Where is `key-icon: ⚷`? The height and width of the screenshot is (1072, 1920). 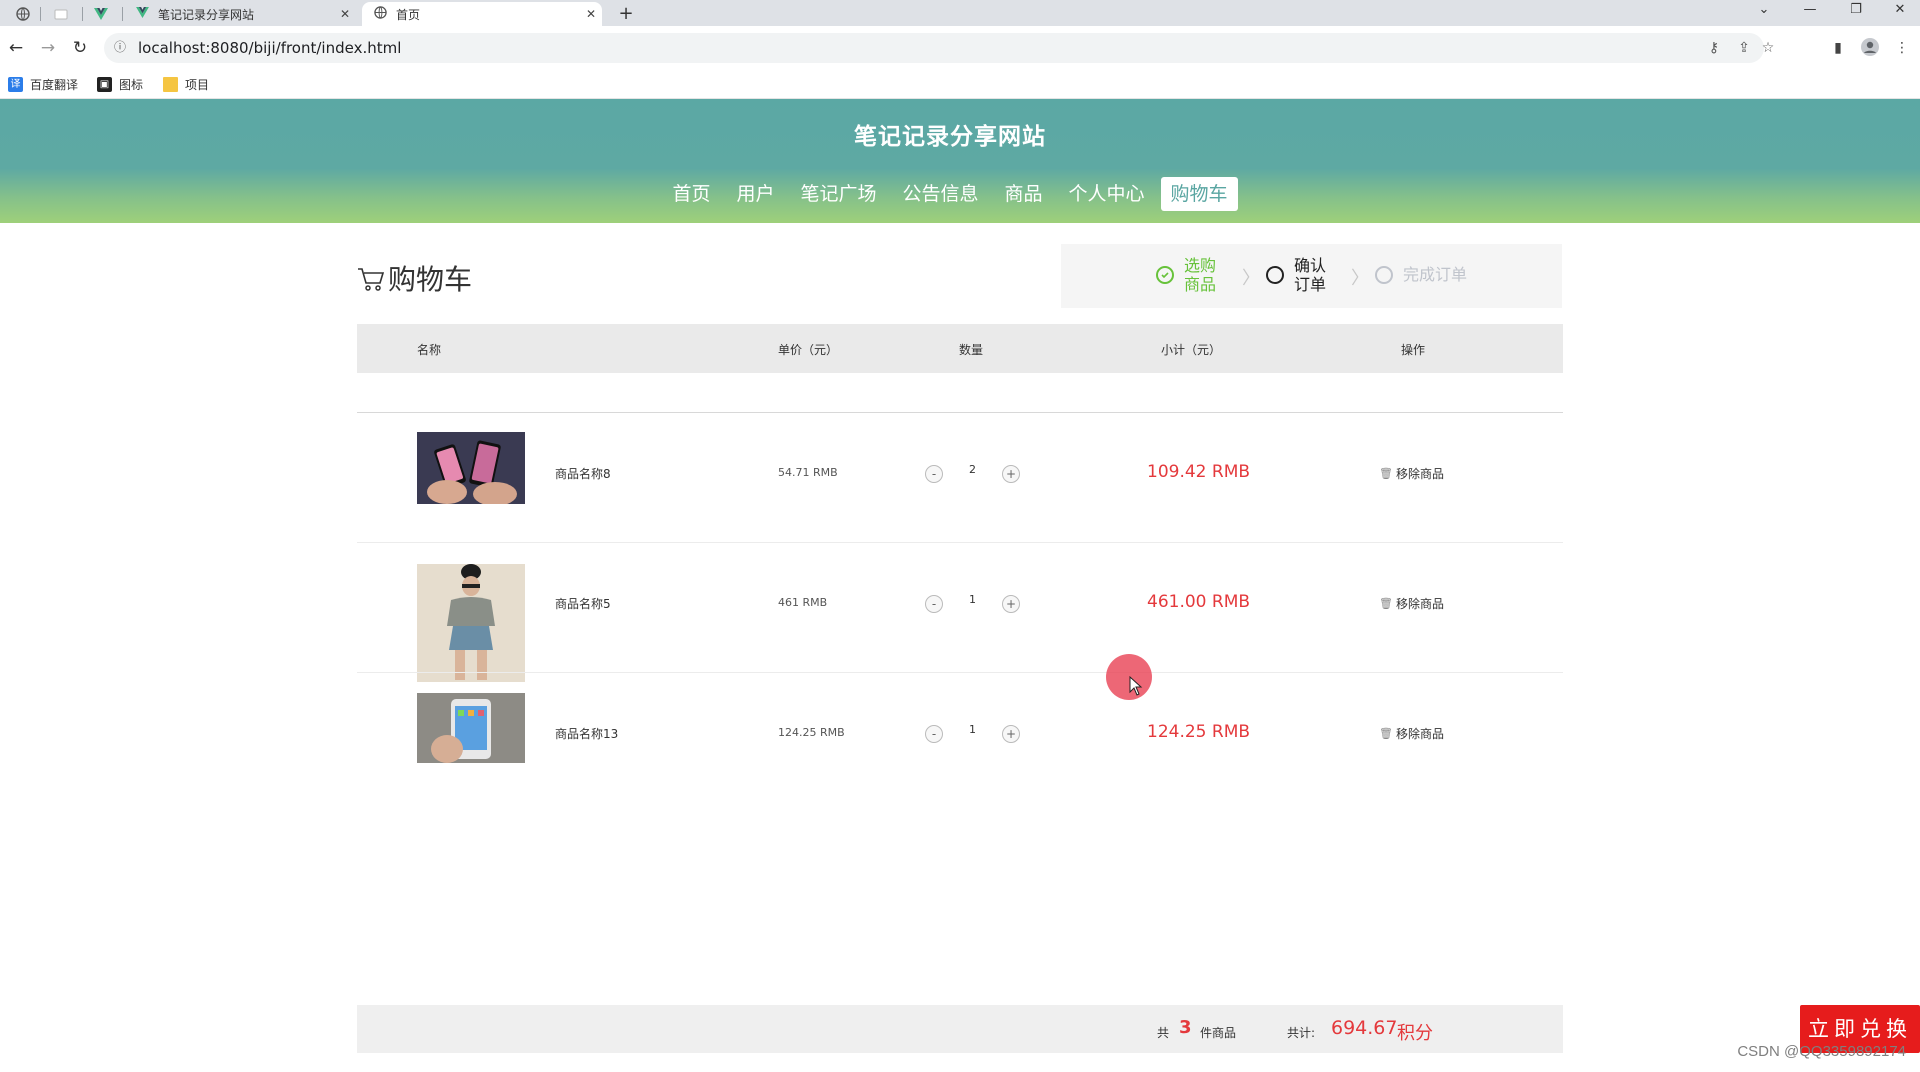 key-icon: ⚷ is located at coordinates (1714, 48).